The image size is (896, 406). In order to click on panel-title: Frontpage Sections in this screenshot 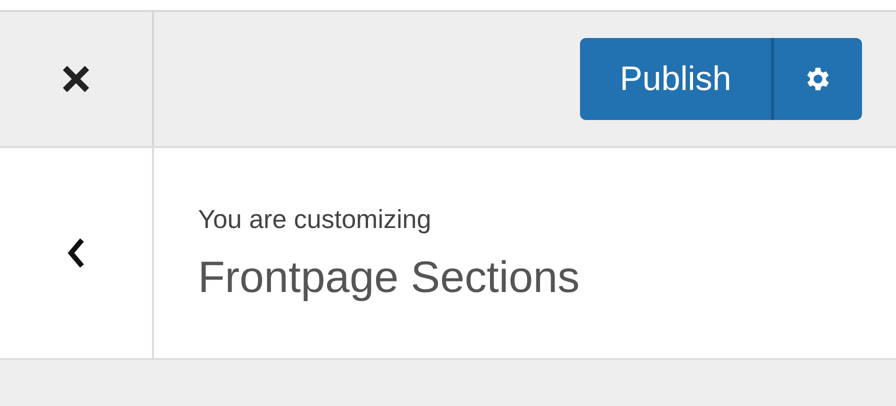, I will do `click(389, 277)`.